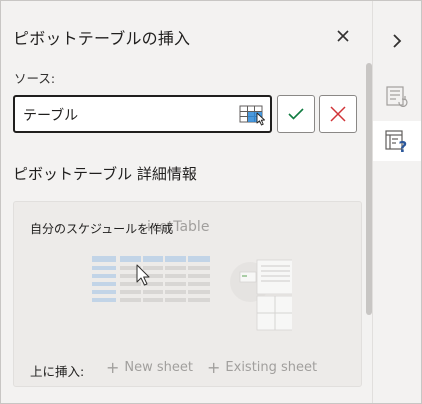  I want to click on table-range-select-icon, so click(252, 115).